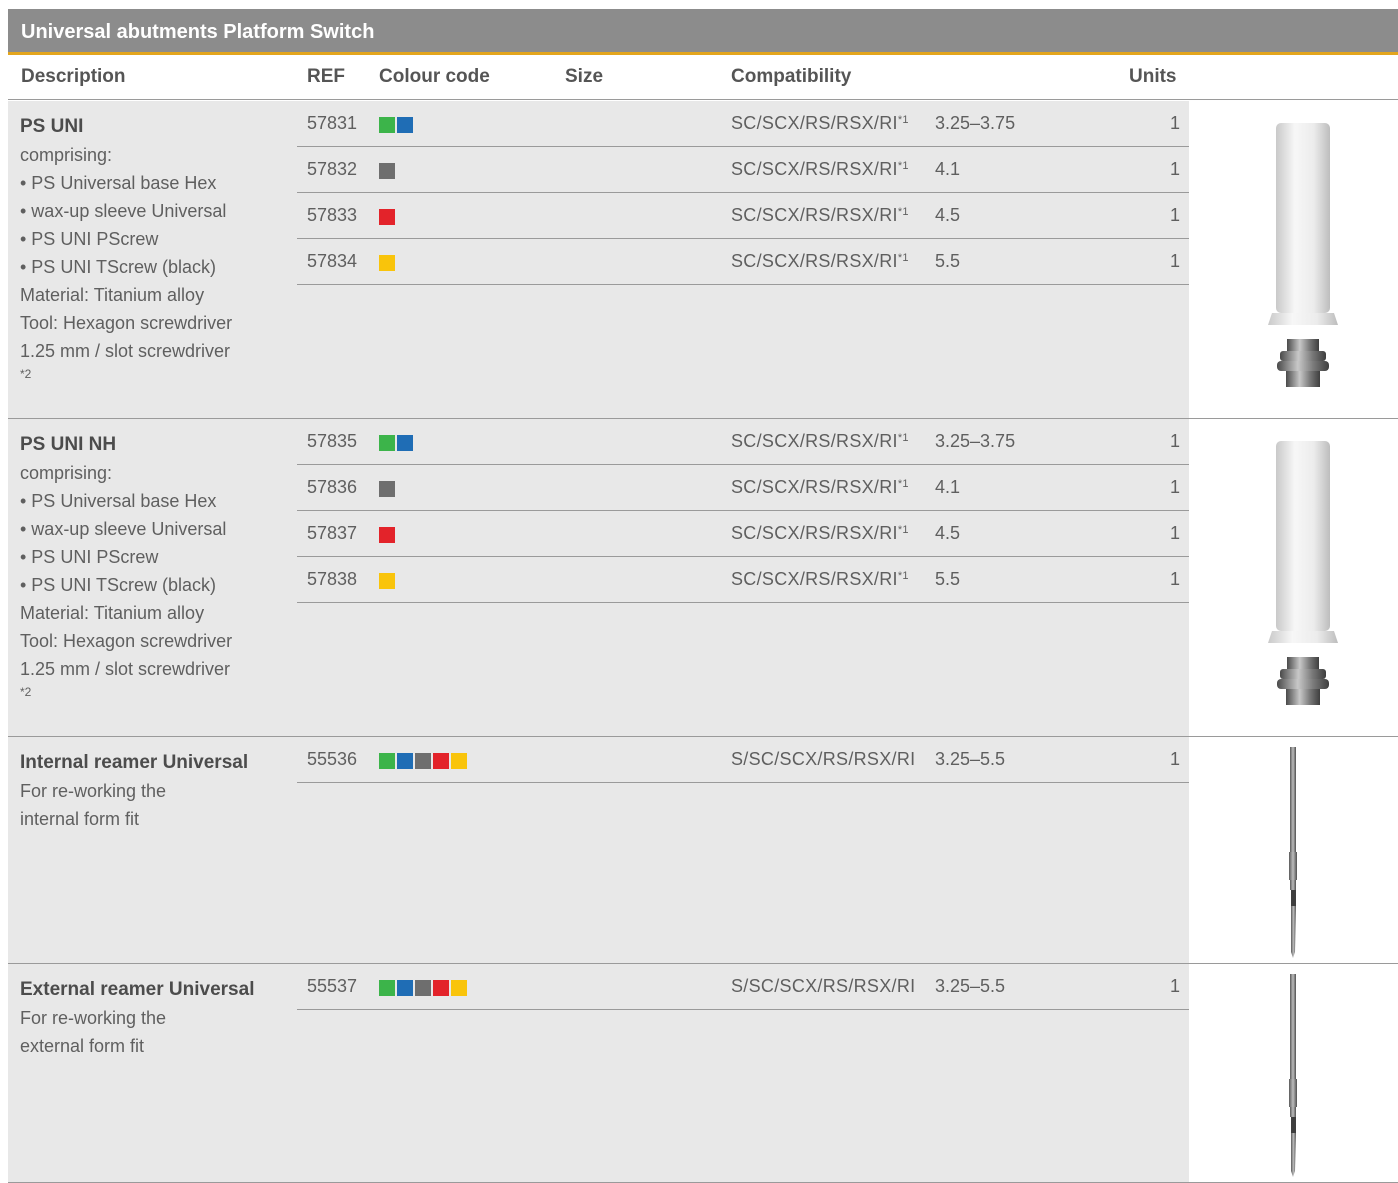  I want to click on product-title: External reamer Universal, so click(137, 989).